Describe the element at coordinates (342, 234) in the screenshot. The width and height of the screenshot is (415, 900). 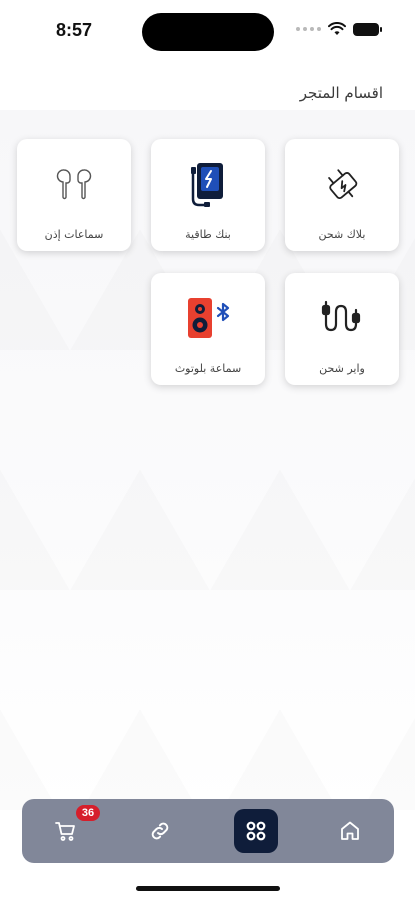
I see `category-label: بلاك شحن` at that location.